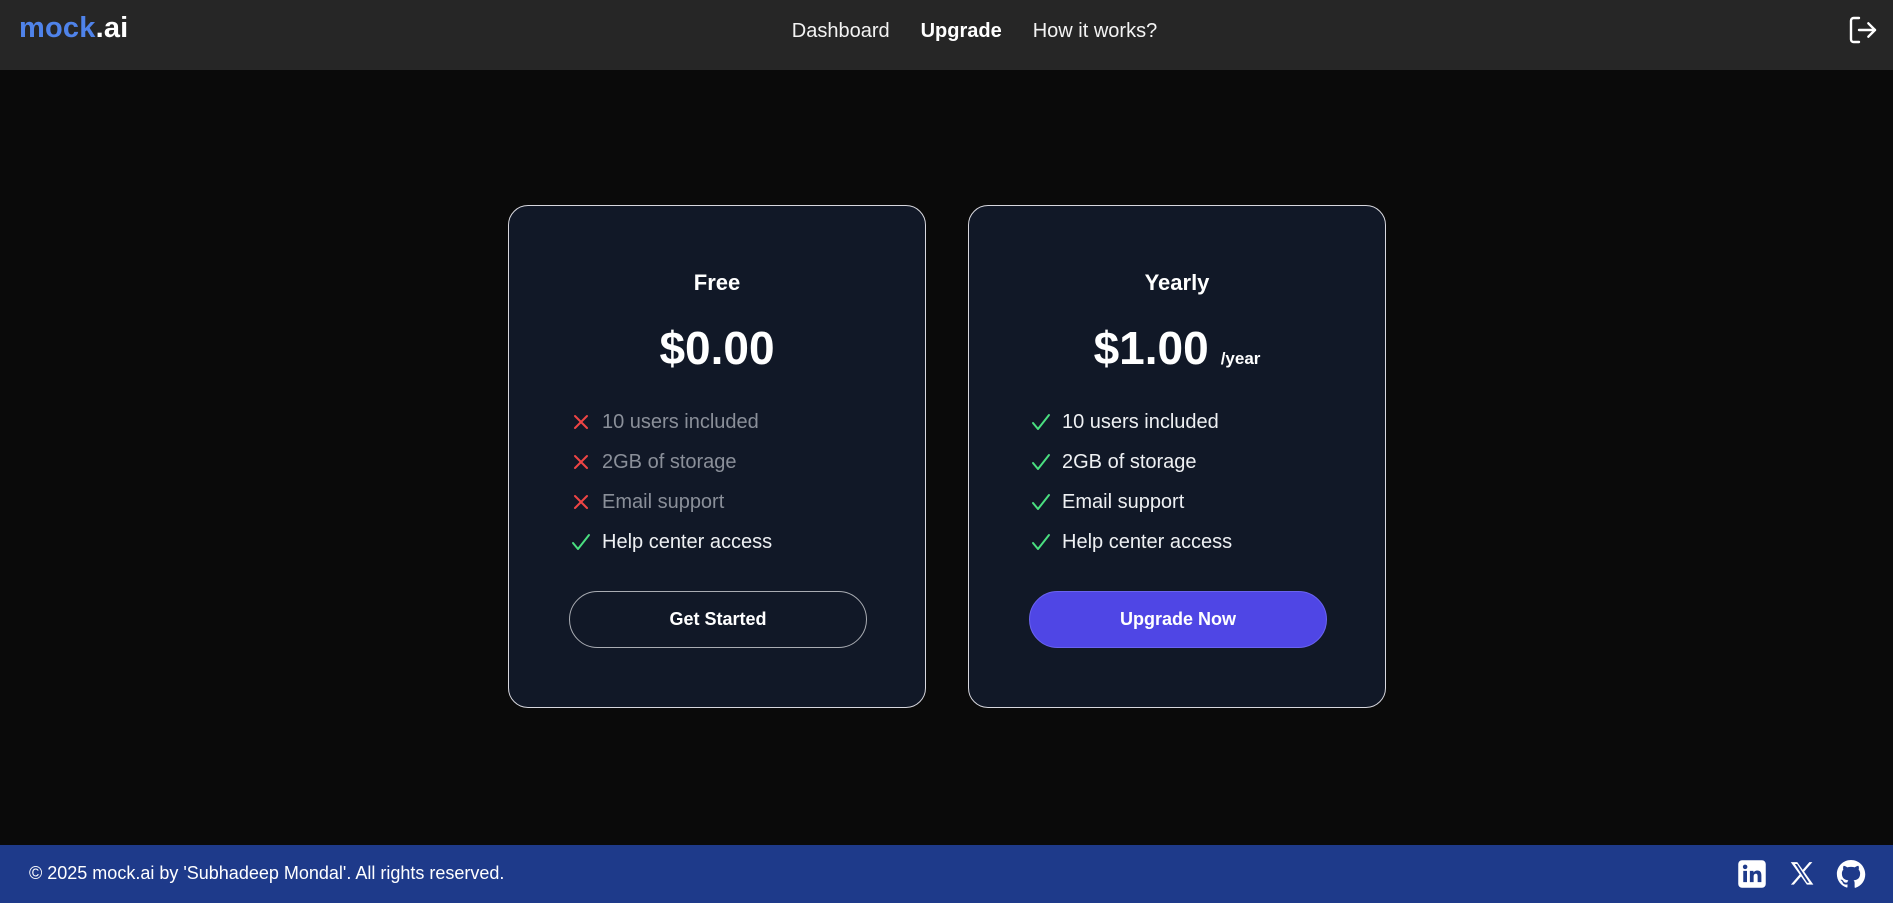 The width and height of the screenshot is (1893, 903). What do you see at coordinates (961, 31) in the screenshot?
I see `nav-upgrade: Upgrade` at bounding box center [961, 31].